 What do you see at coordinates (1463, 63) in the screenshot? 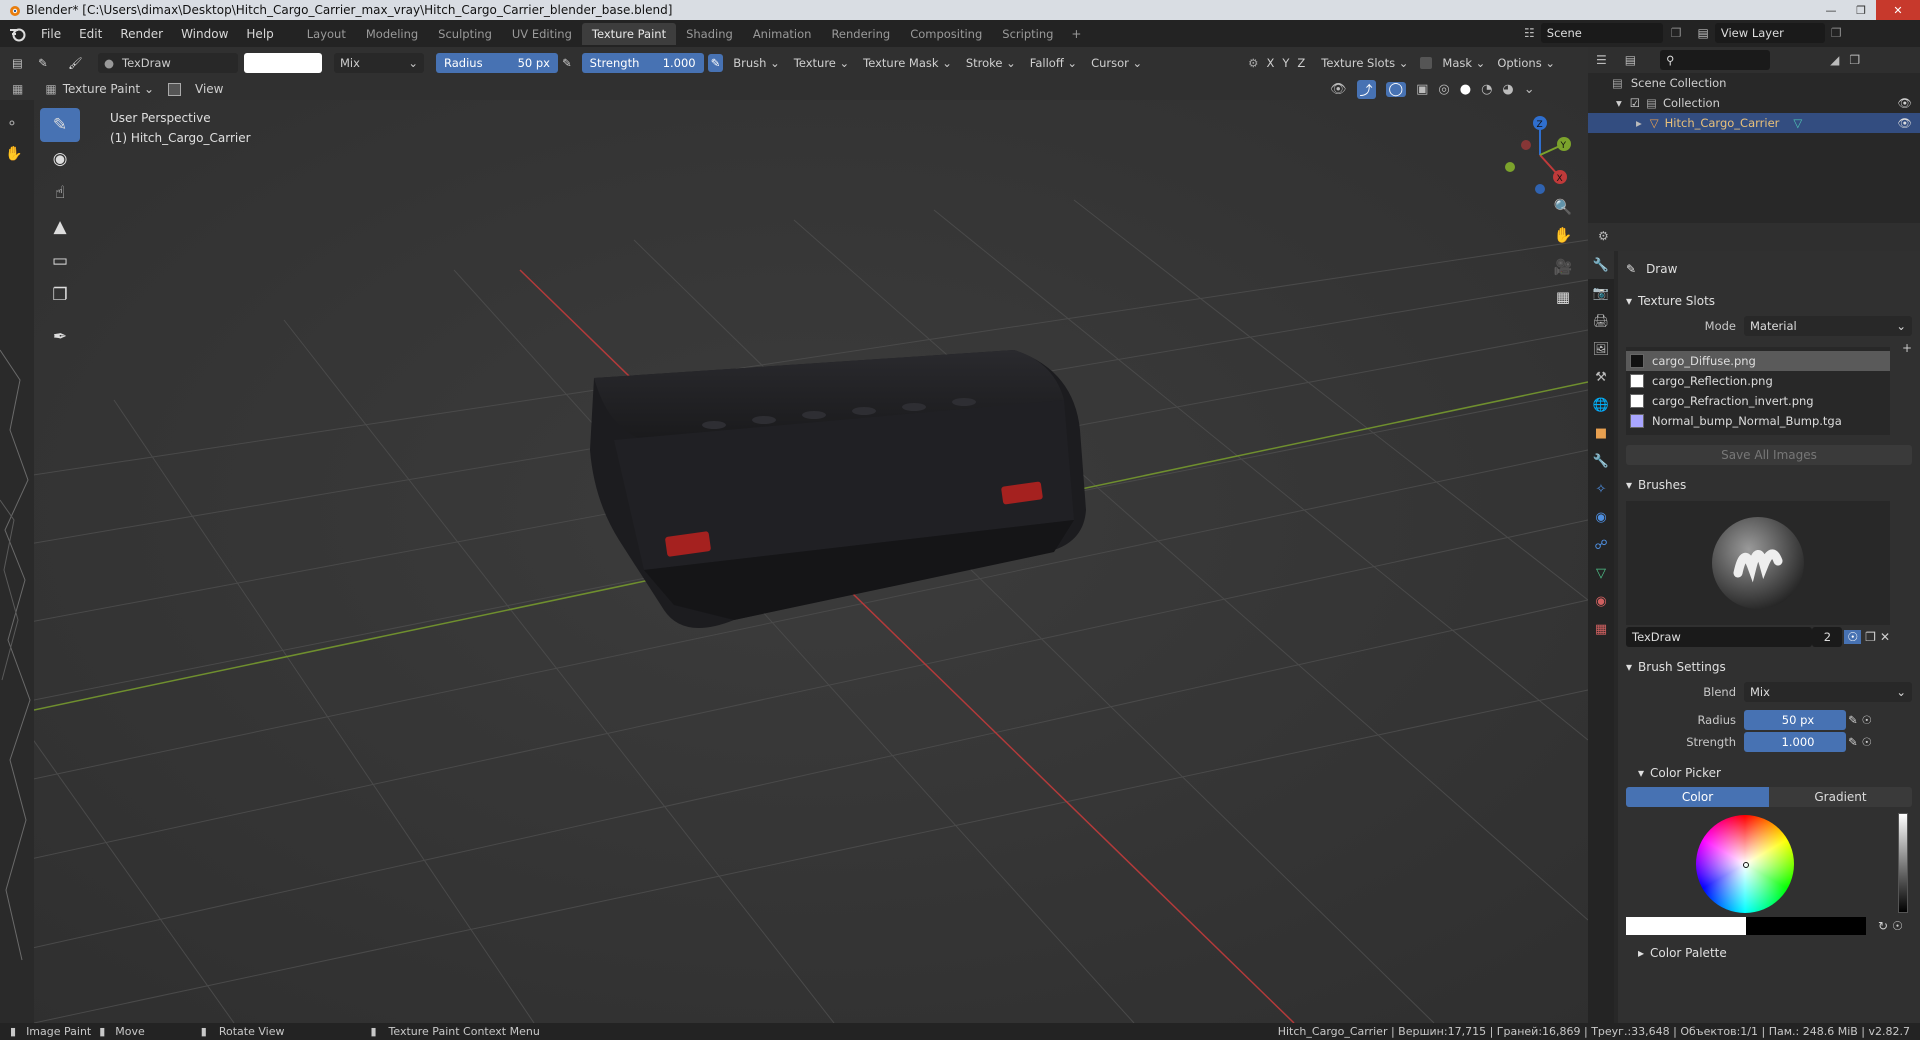
I see `mask-menu: Mask ⌄` at bounding box center [1463, 63].